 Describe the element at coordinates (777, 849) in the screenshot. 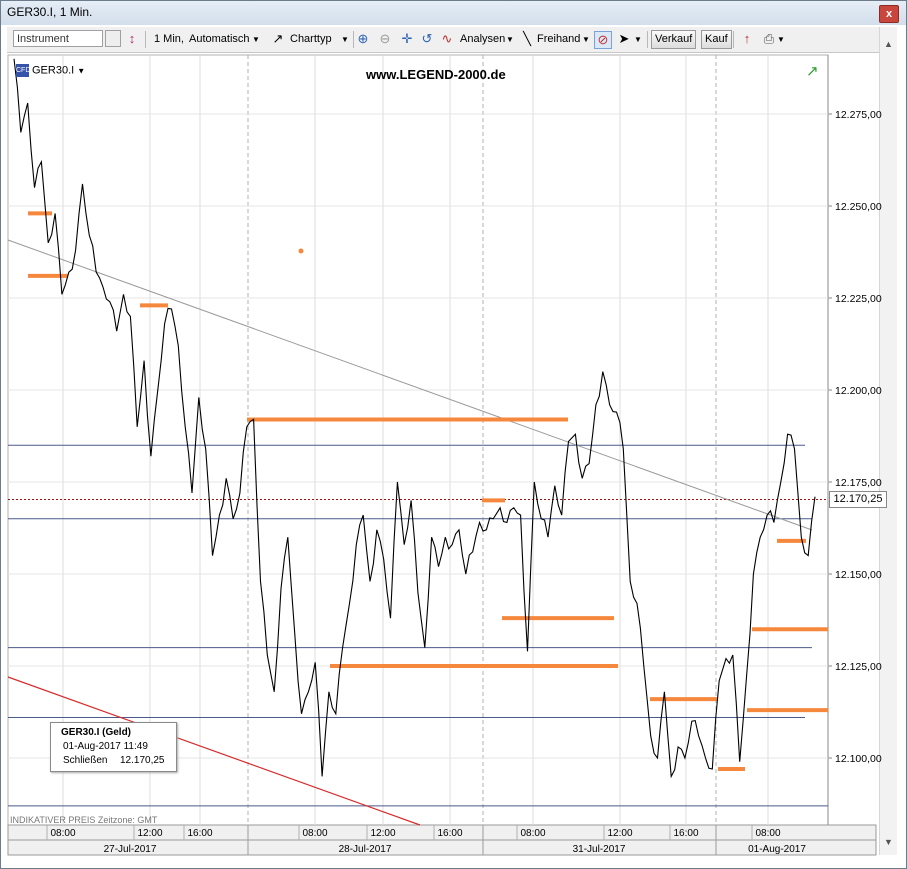

I see `x-date-label: 01-Aug-2017` at that location.